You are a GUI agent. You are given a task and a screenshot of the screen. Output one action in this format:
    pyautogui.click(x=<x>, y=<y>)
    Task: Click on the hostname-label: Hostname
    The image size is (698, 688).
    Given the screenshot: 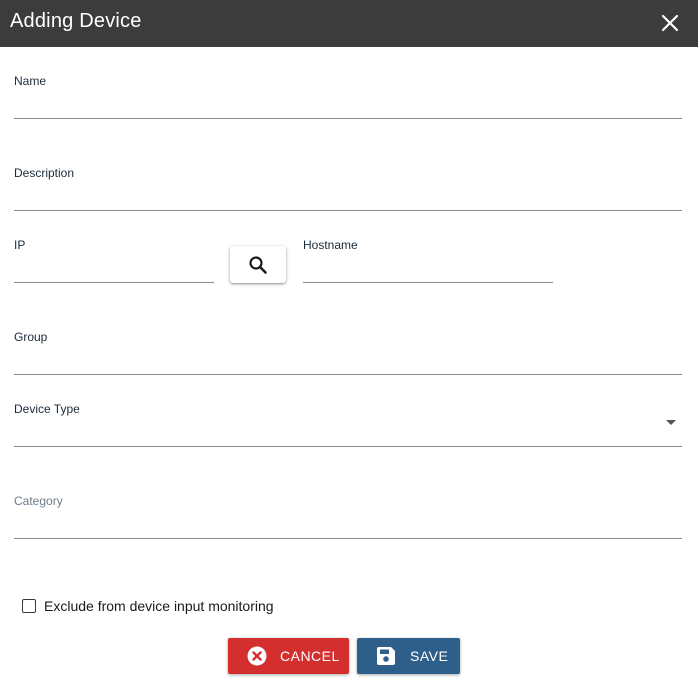 What is the action you would take?
    pyautogui.click(x=330, y=245)
    